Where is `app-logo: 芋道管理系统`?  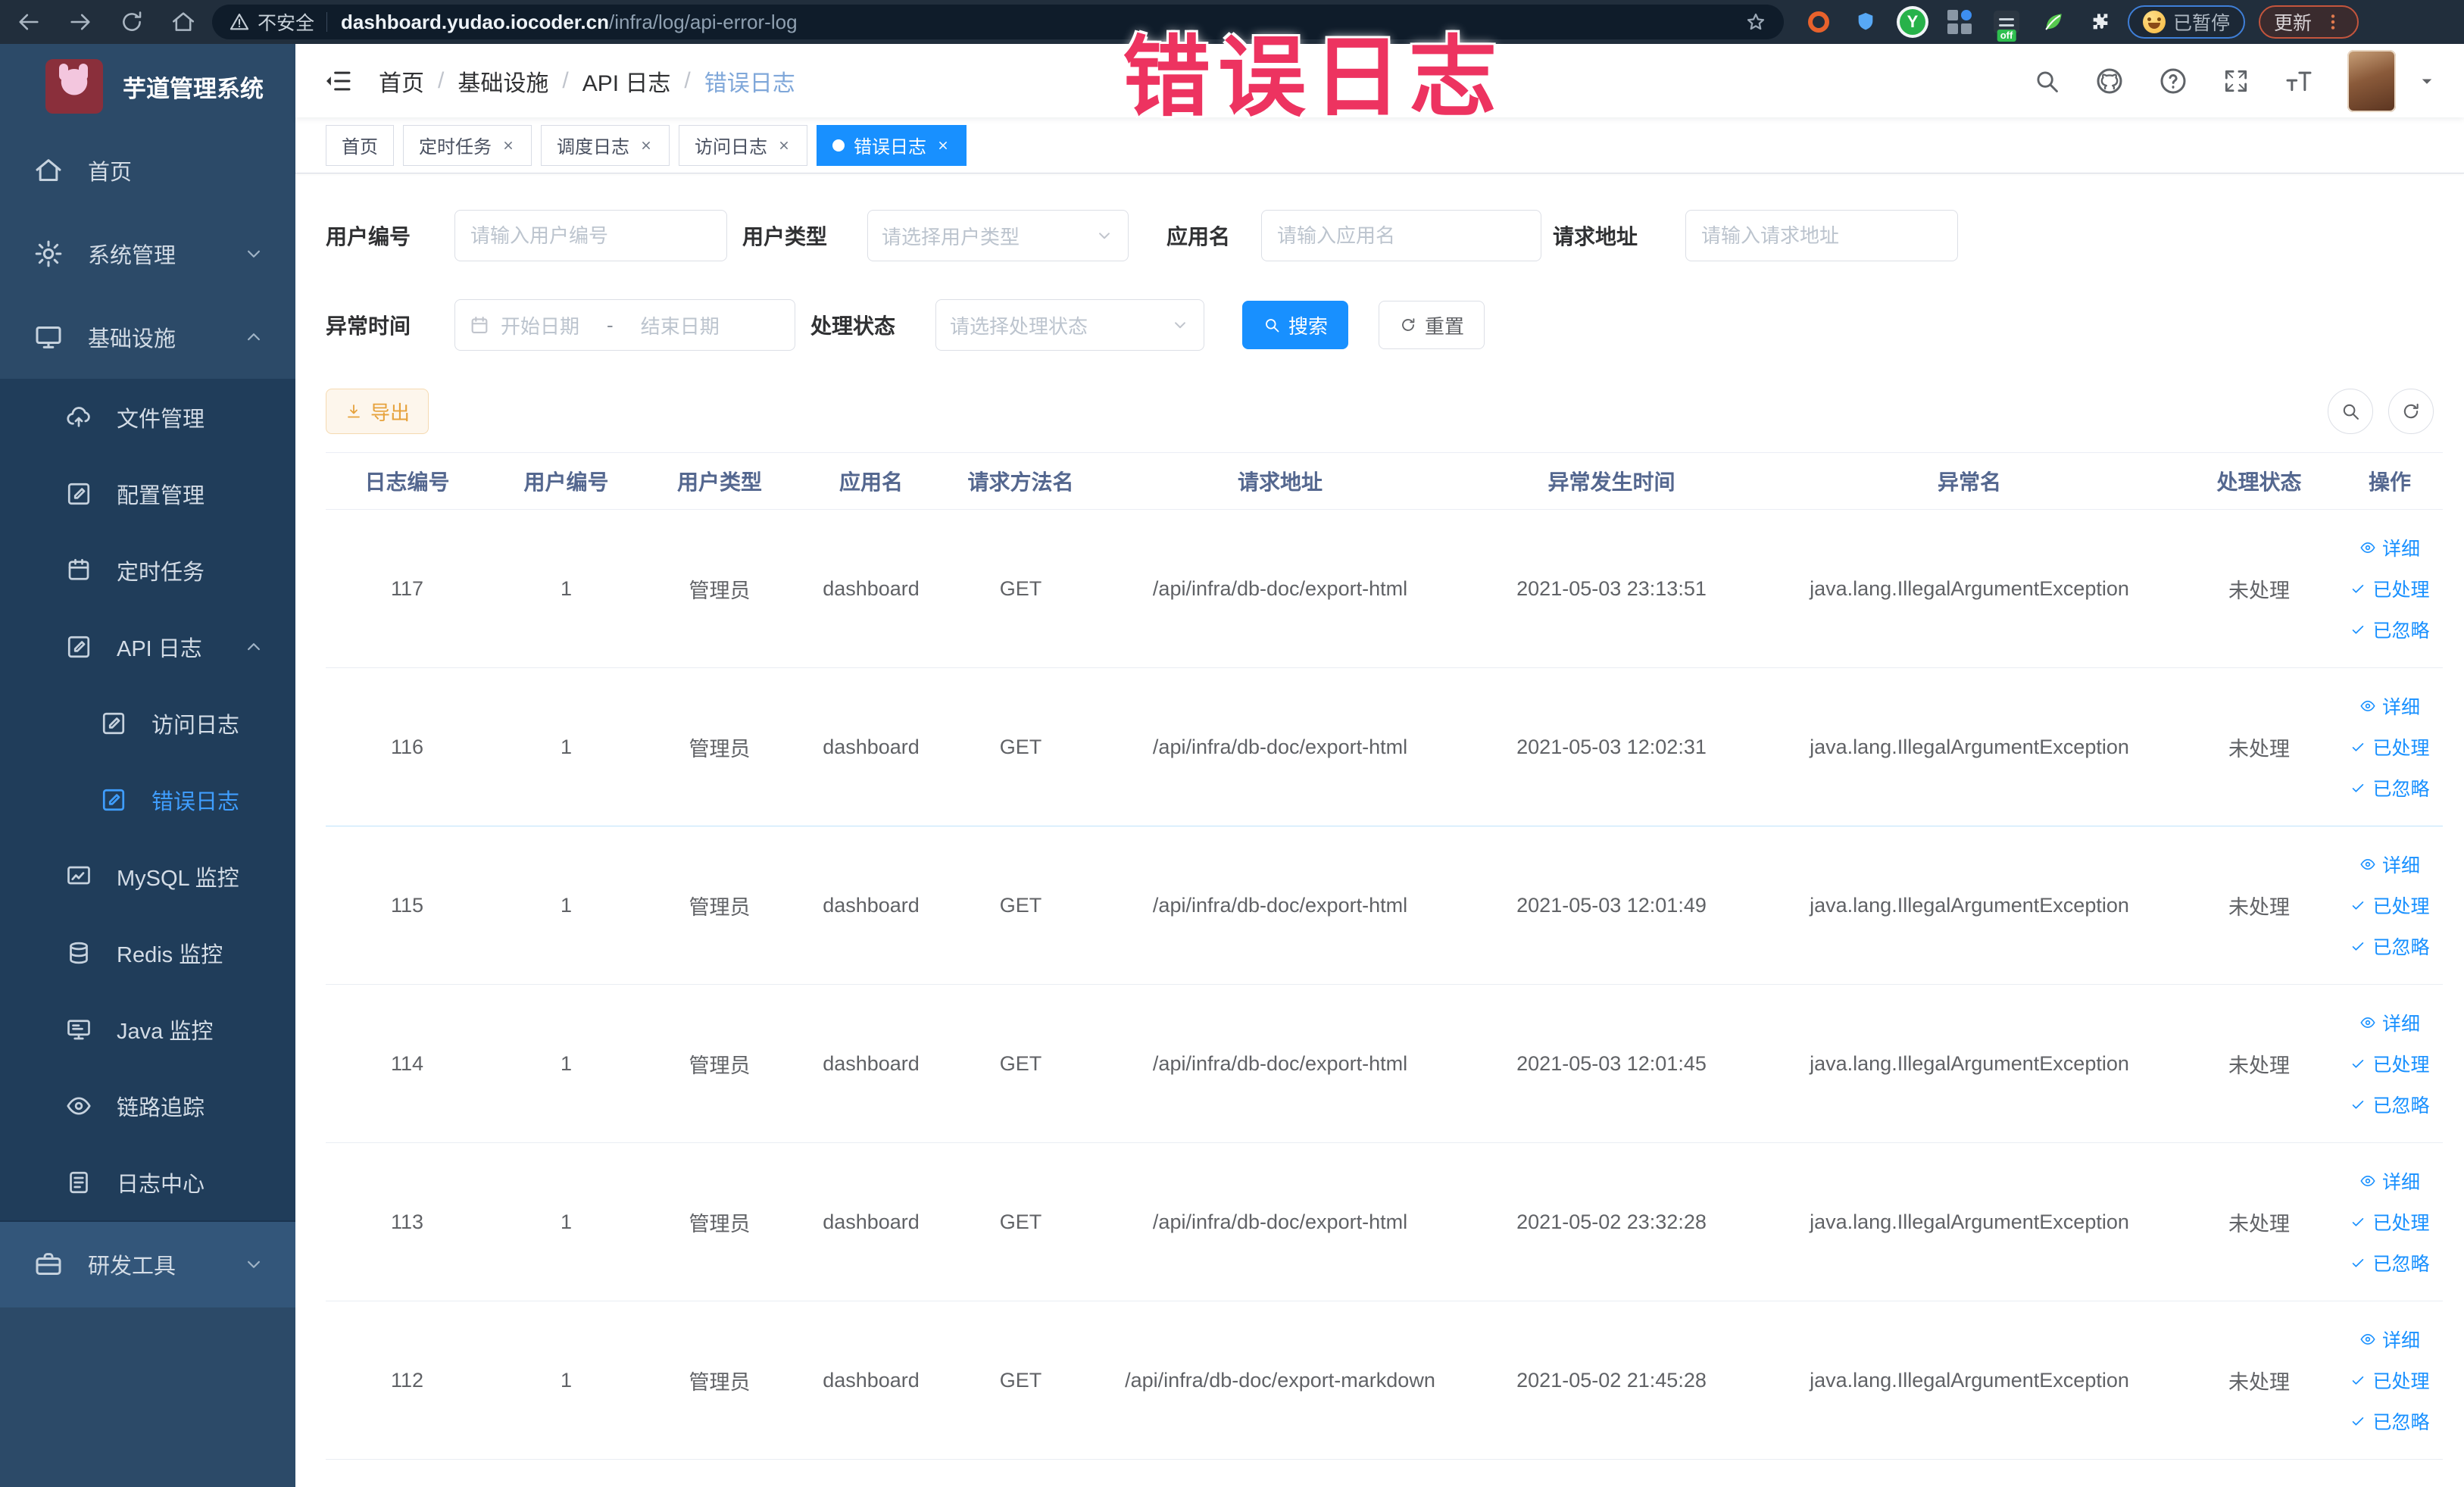
app-logo: 芋道管理系统 is located at coordinates (147, 86).